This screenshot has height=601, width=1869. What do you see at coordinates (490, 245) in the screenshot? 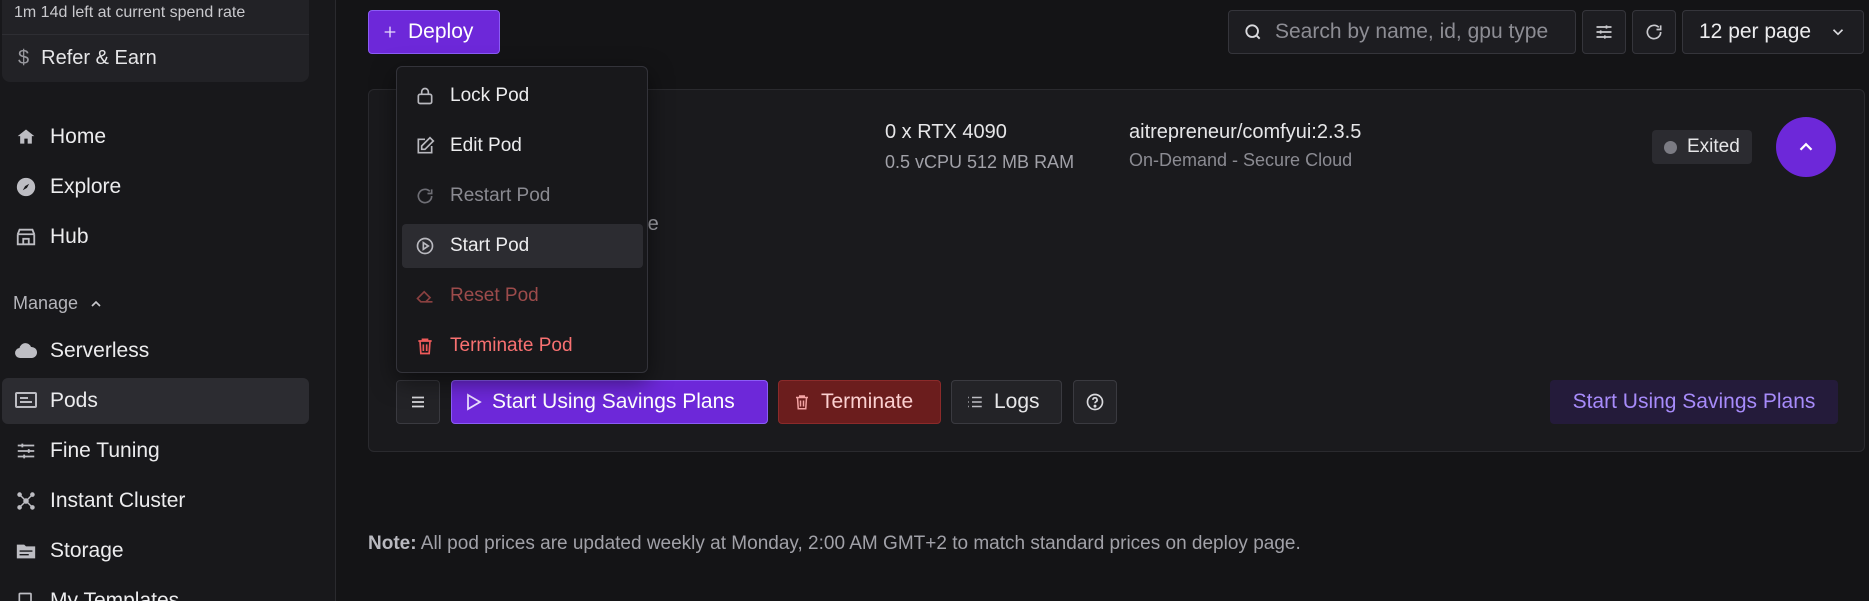
I see `menu-item-label: Start Pod` at bounding box center [490, 245].